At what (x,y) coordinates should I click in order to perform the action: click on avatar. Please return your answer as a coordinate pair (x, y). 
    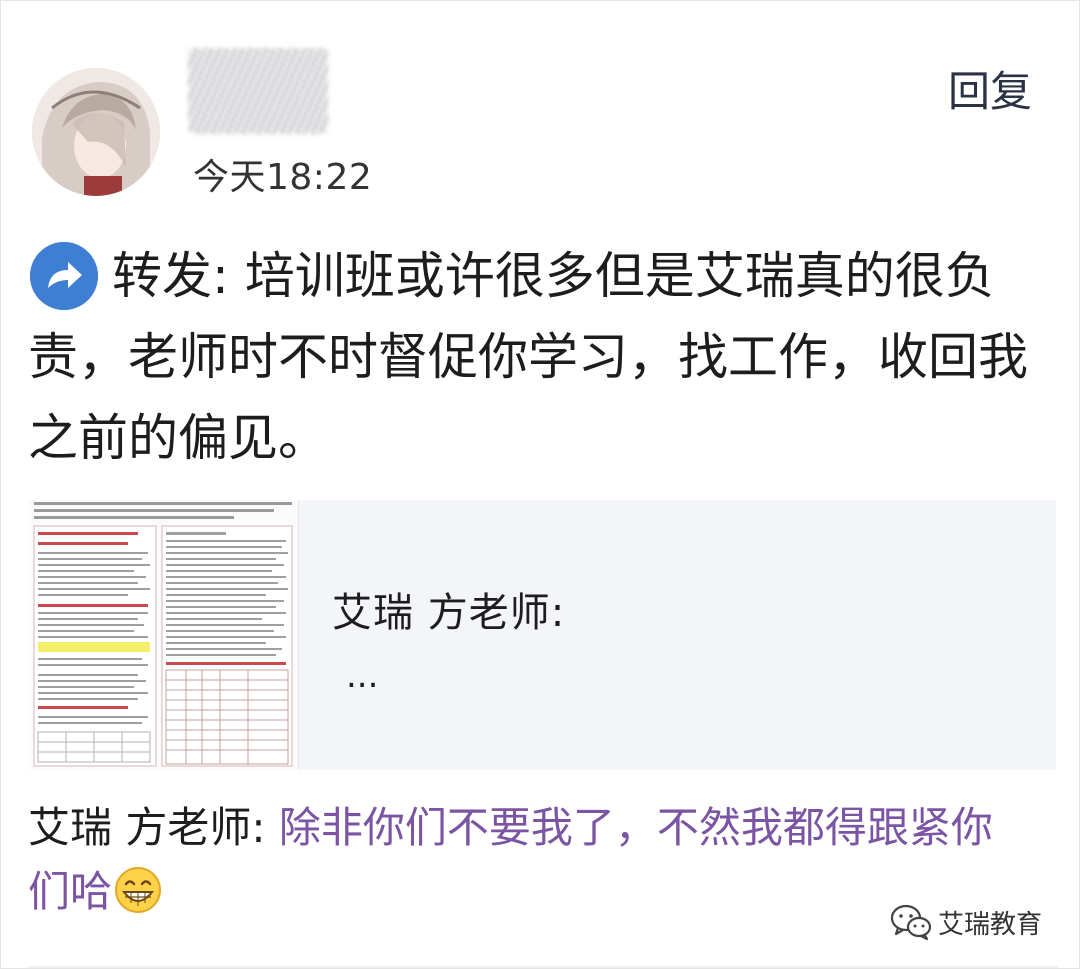
    Looking at the image, I should click on (96, 132).